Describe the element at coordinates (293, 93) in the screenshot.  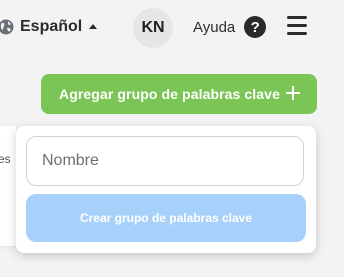
I see `plus-icon` at that location.